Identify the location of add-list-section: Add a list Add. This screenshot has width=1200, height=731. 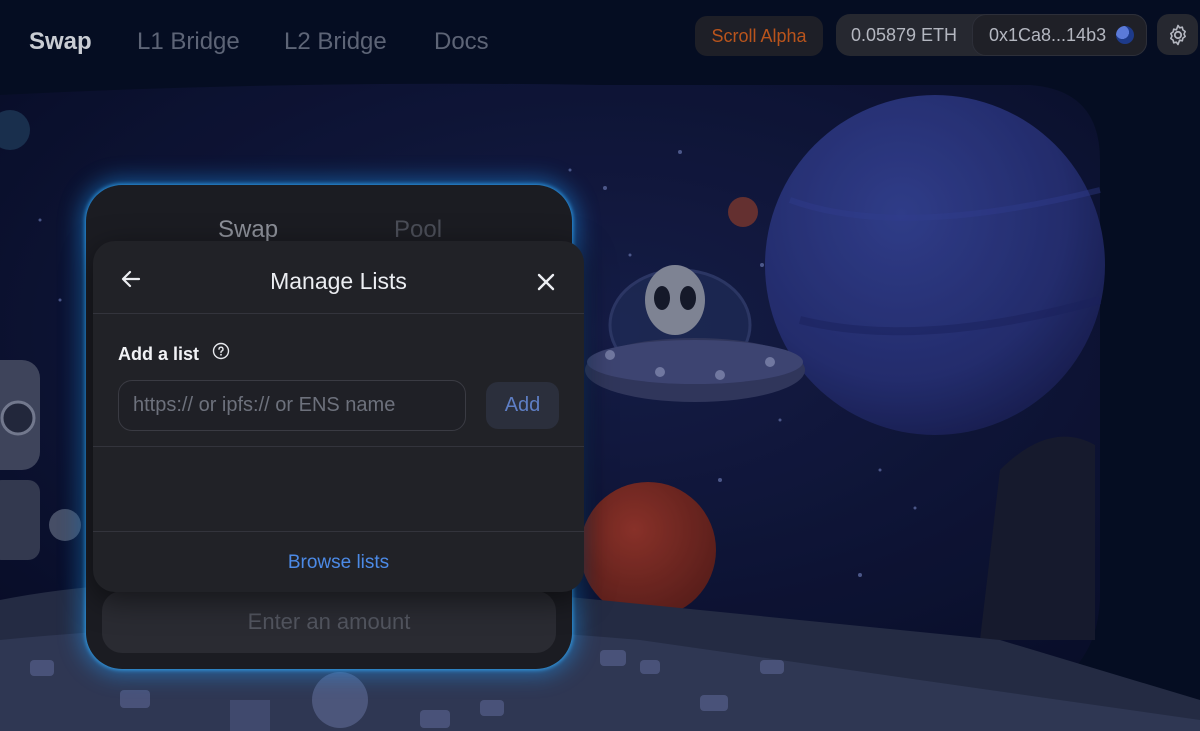
(338, 380).